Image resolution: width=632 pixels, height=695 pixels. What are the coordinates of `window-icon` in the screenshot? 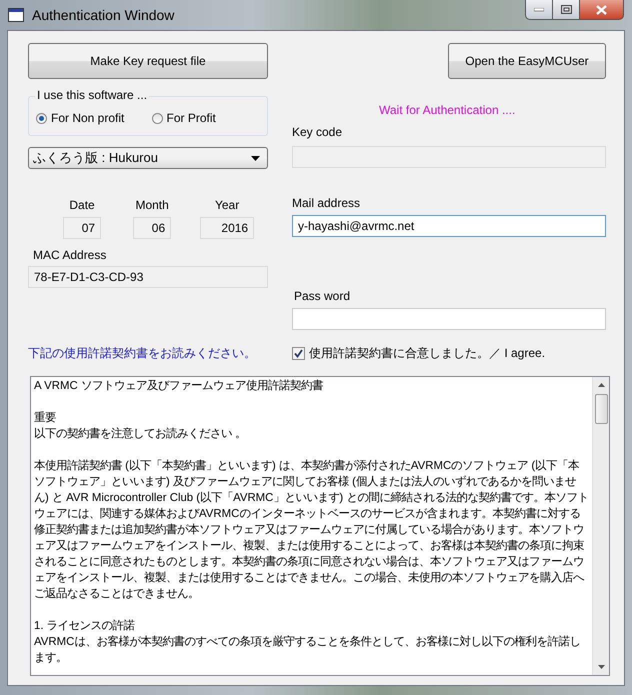 It's located at (16, 15).